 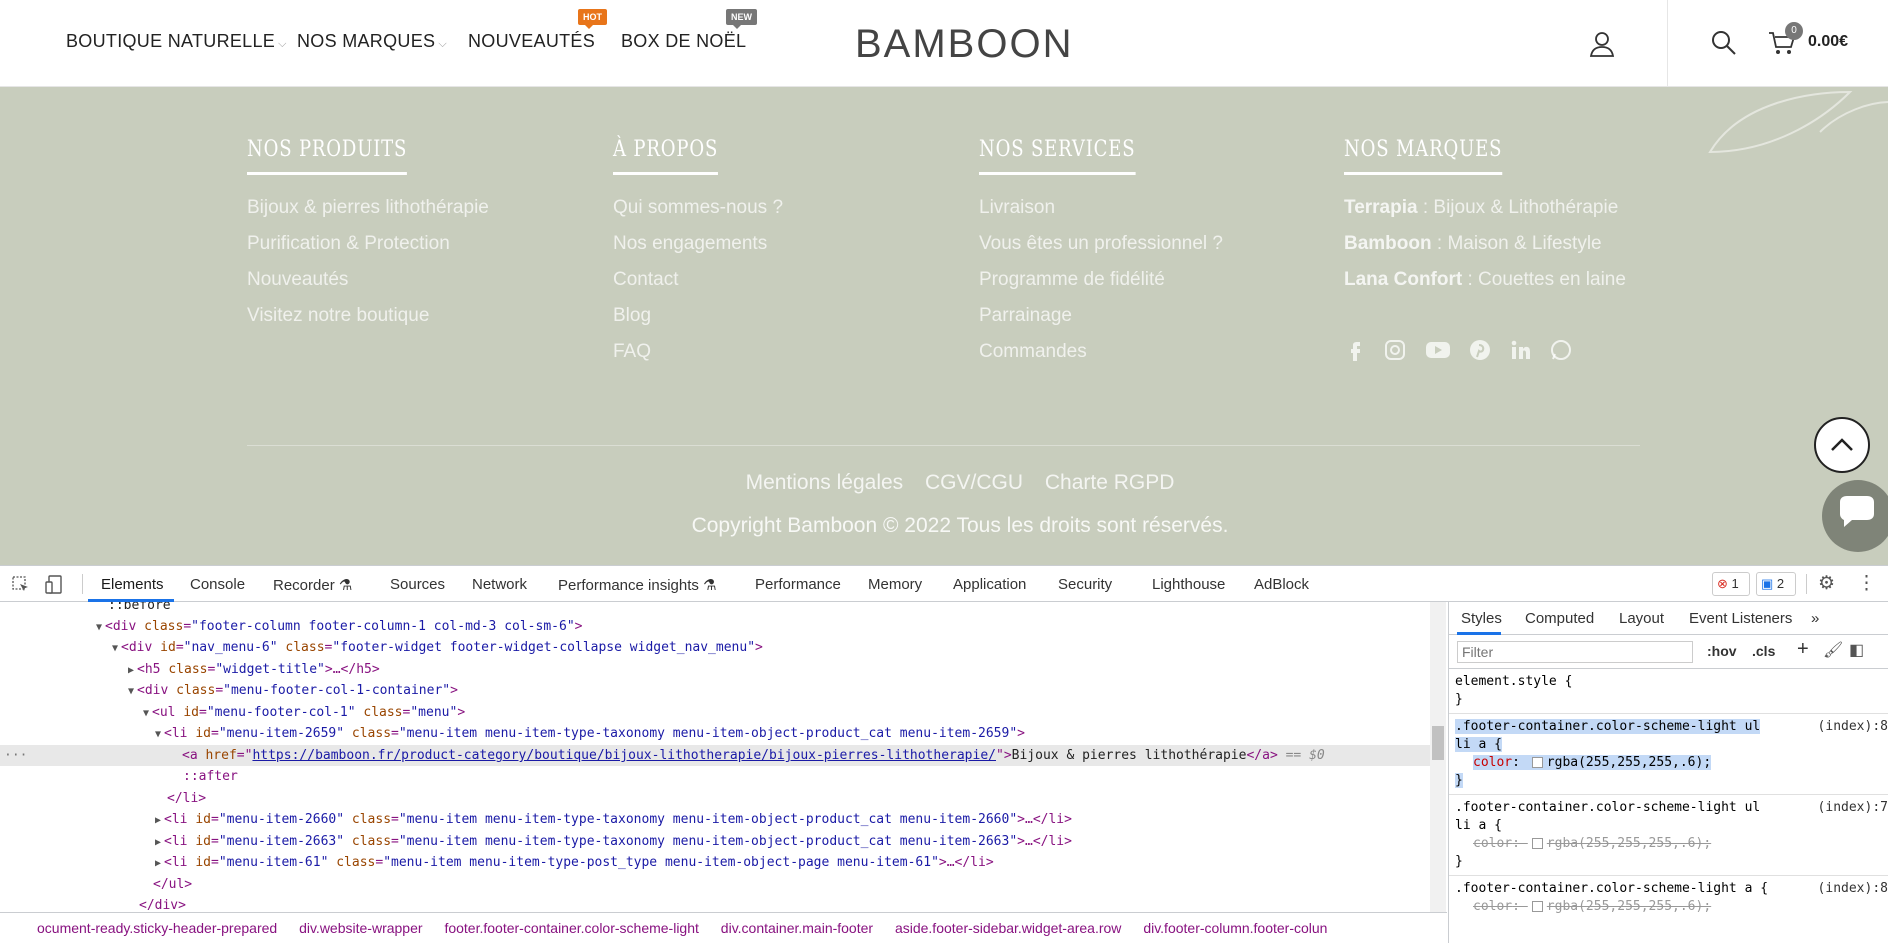 I want to click on tab-event-listeners: Event Listeners, so click(x=1740, y=618).